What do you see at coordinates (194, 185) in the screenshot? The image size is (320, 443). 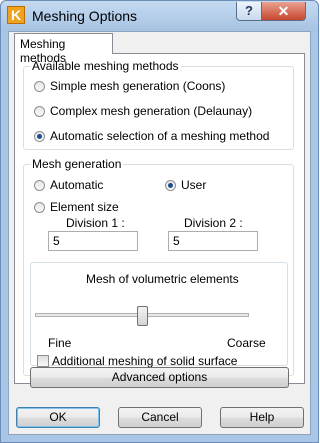 I see `radio-label: User` at bounding box center [194, 185].